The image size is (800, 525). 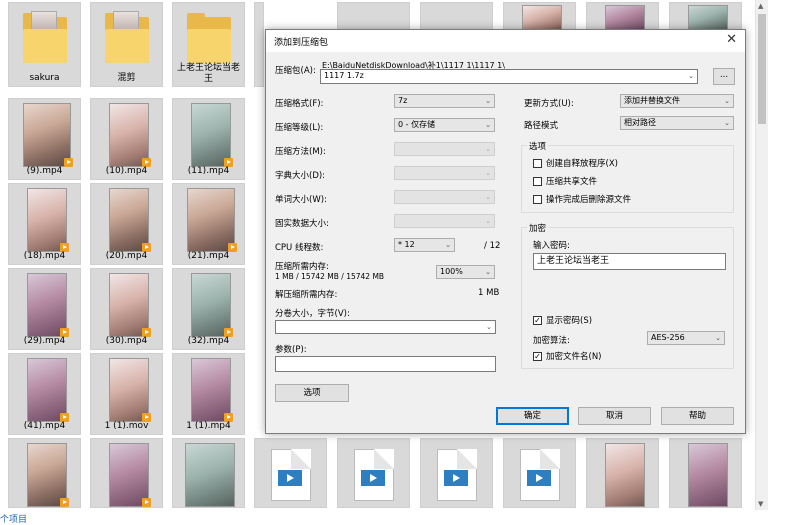 I want to click on file-name: (18).mp4, so click(x=44, y=256).